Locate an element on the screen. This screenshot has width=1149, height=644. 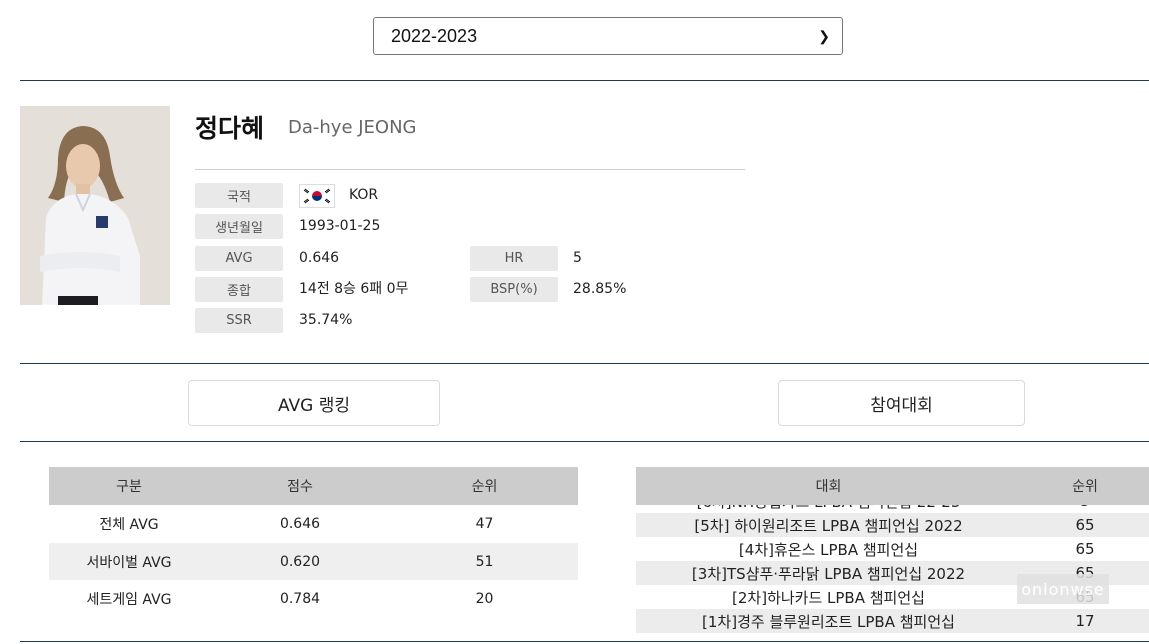
table-cell: 20 is located at coordinates (484, 599).